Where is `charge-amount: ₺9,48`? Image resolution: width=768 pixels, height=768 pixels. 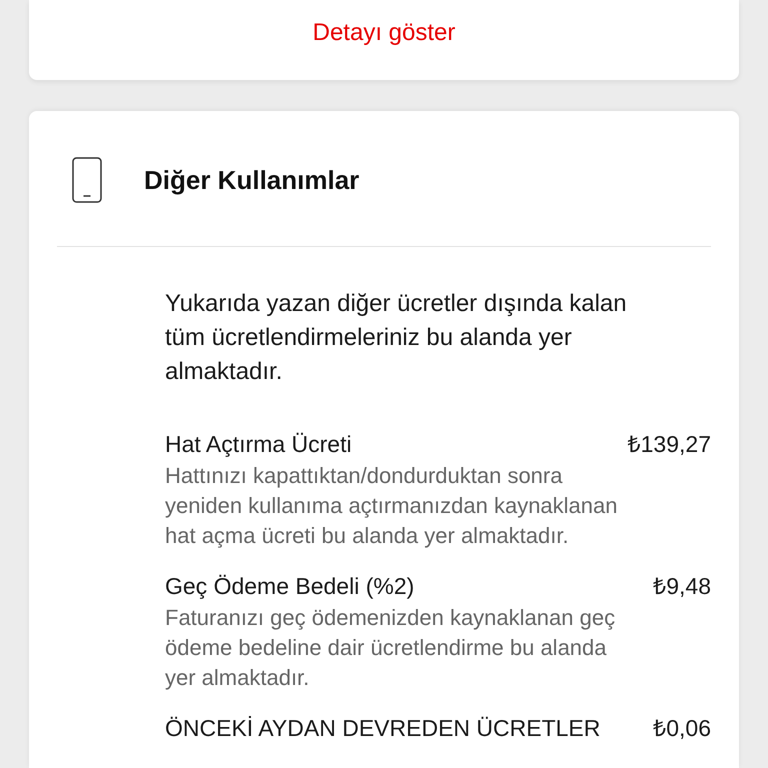
charge-amount: ₺9,48 is located at coordinates (682, 586).